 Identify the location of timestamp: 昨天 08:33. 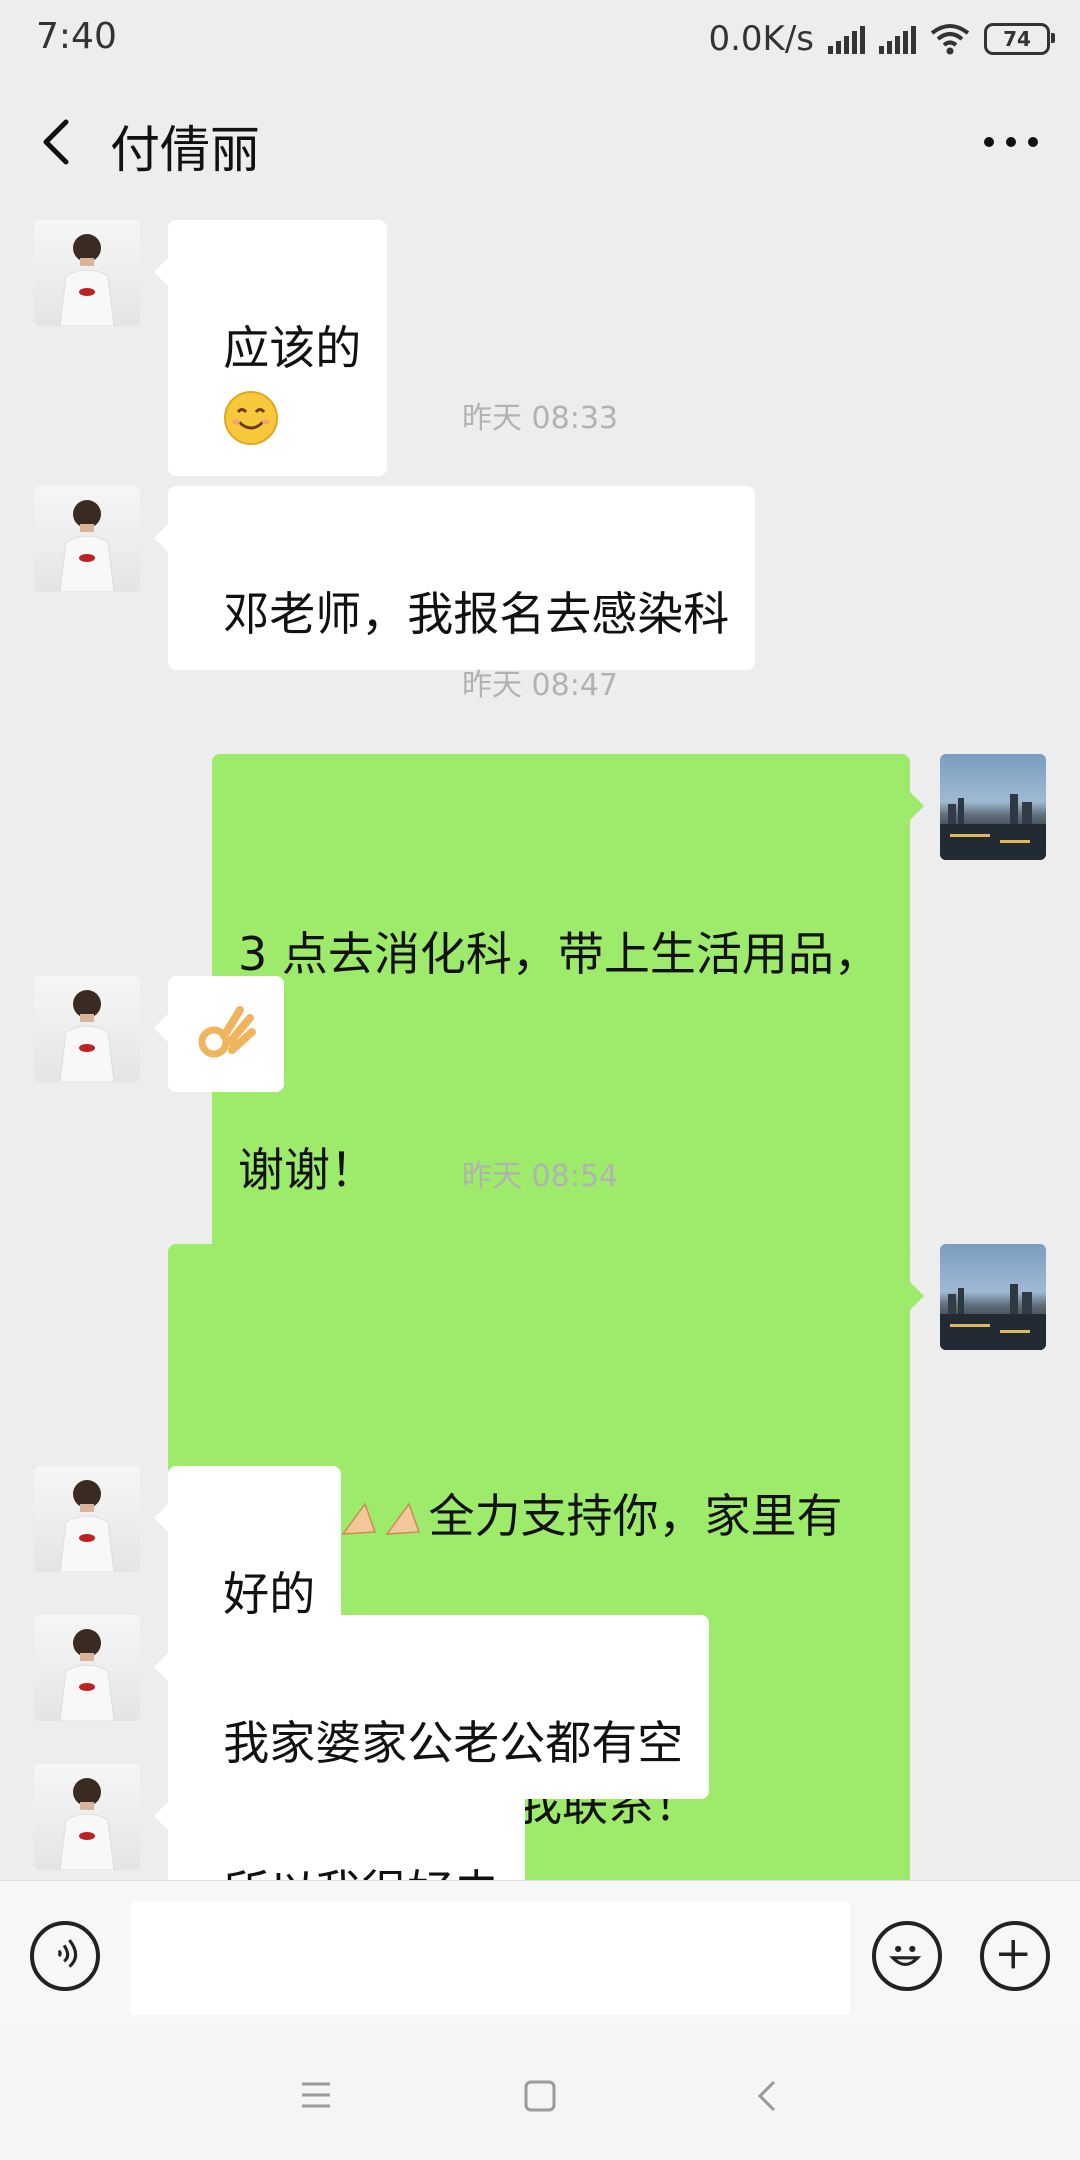
(540, 418).